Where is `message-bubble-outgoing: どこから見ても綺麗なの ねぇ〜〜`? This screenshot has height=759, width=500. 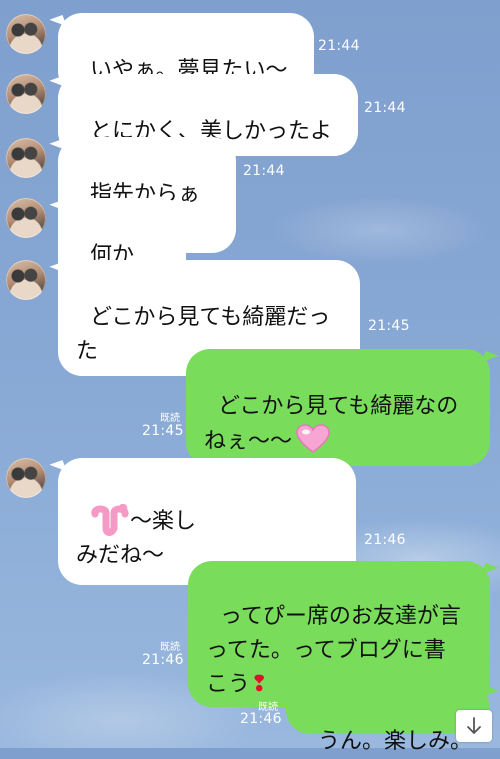
message-bubble-outgoing: どこから見ても綺麗なの ねぇ〜〜 is located at coordinates (338, 407).